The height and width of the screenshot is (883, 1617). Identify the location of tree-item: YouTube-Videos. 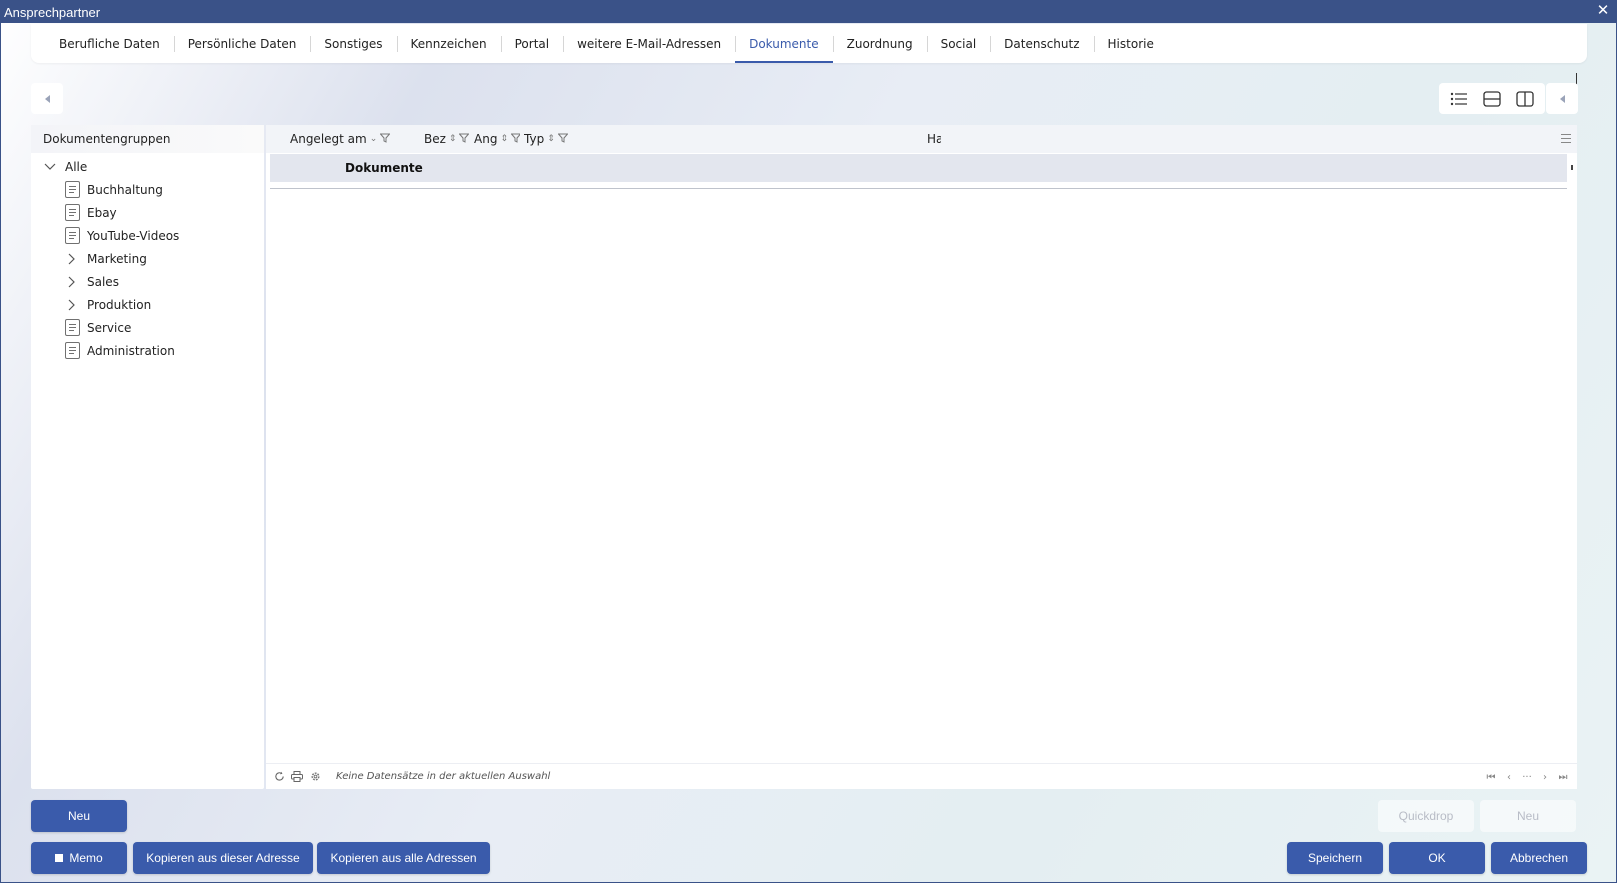
(147, 235).